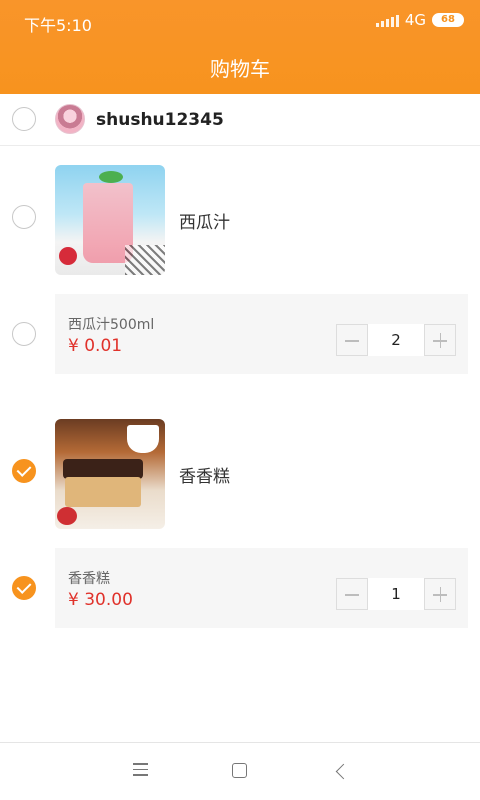  I want to click on spec-name-2: 香香糕, so click(89, 579).